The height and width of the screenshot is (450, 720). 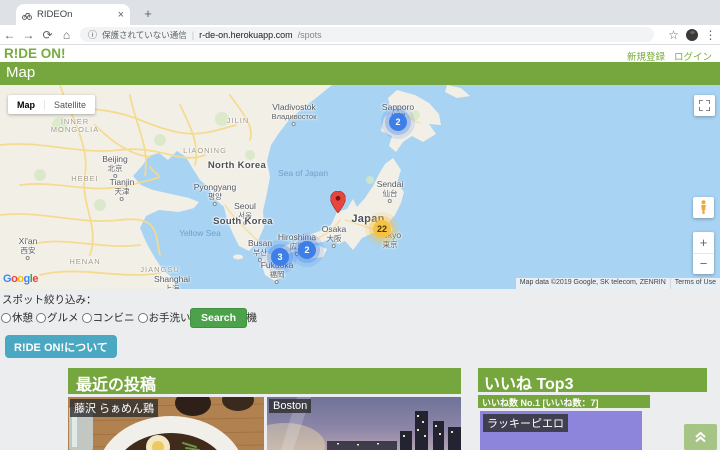 What do you see at coordinates (49, 300) in the screenshot?
I see `filter-title: スポット絞り込み：` at bounding box center [49, 300].